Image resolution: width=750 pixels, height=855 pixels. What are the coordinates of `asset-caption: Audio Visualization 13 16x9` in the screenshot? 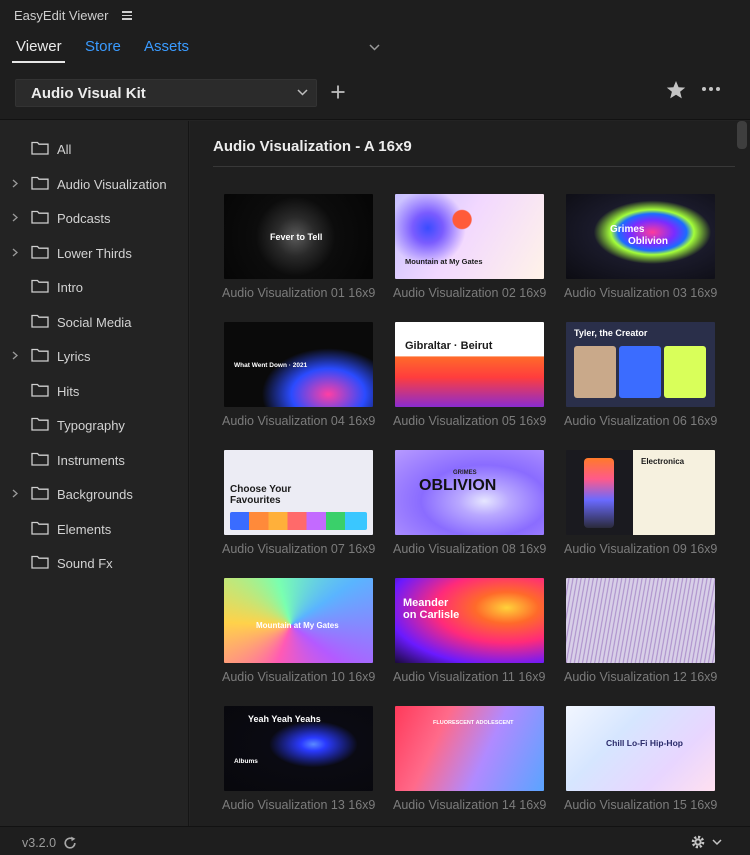 It's located at (299, 805).